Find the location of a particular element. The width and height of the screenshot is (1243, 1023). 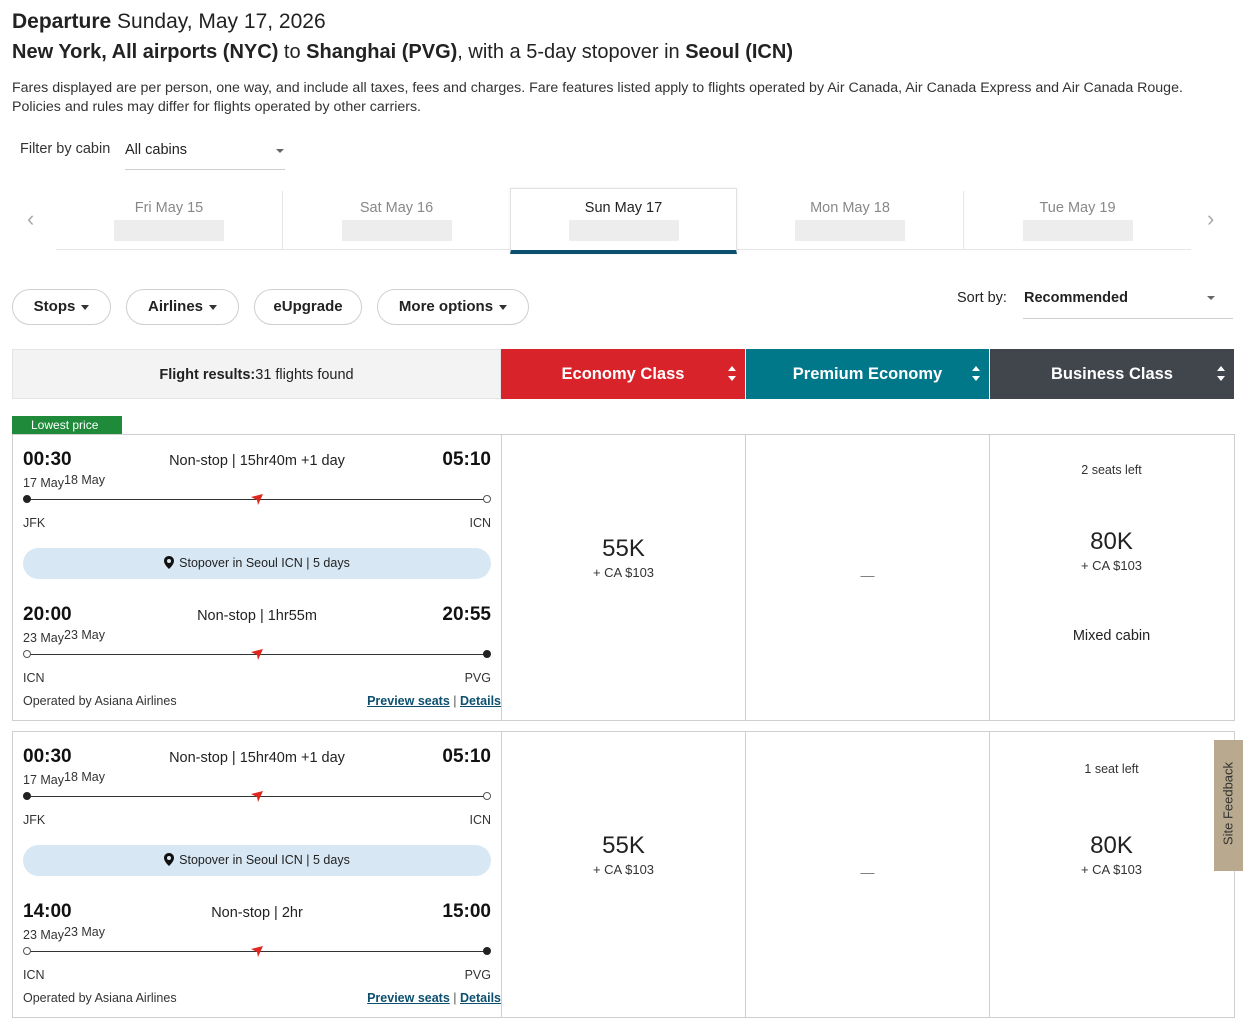

stops-filter-button: Stops is located at coordinates (61, 307).